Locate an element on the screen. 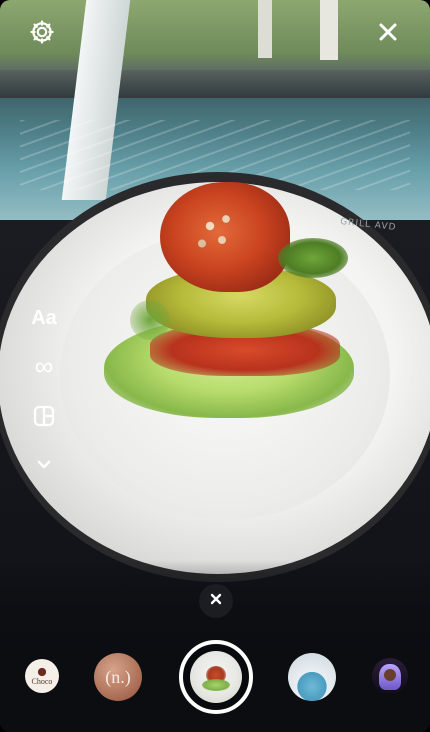 This screenshot has height=732, width=430. effect-choco: Choco is located at coordinates (42, 676).